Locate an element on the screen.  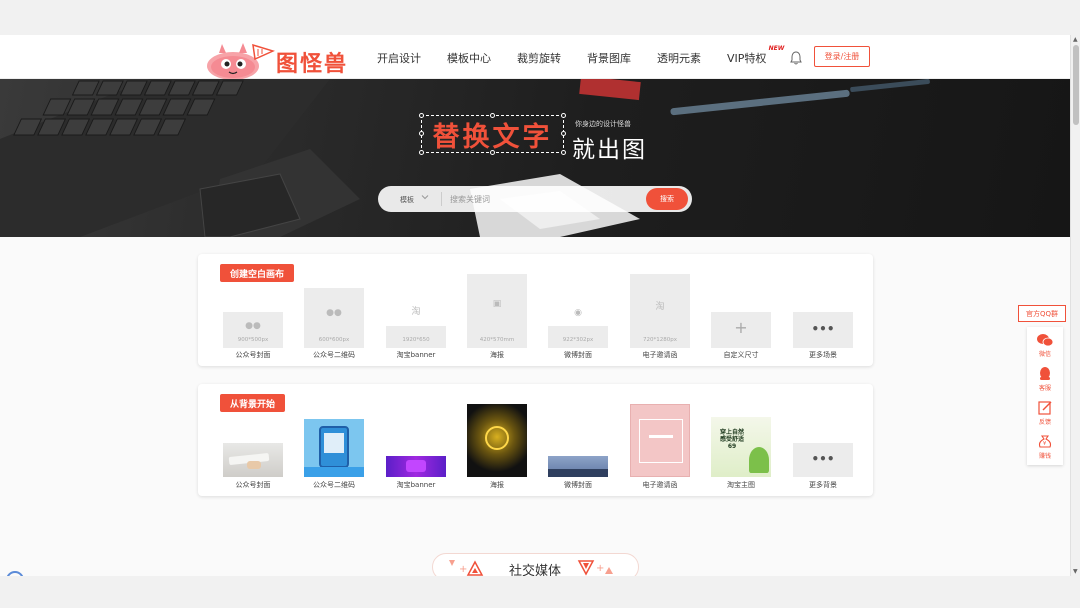
nav-item-vip: VIP特权 NEW is located at coordinates (755, 55).